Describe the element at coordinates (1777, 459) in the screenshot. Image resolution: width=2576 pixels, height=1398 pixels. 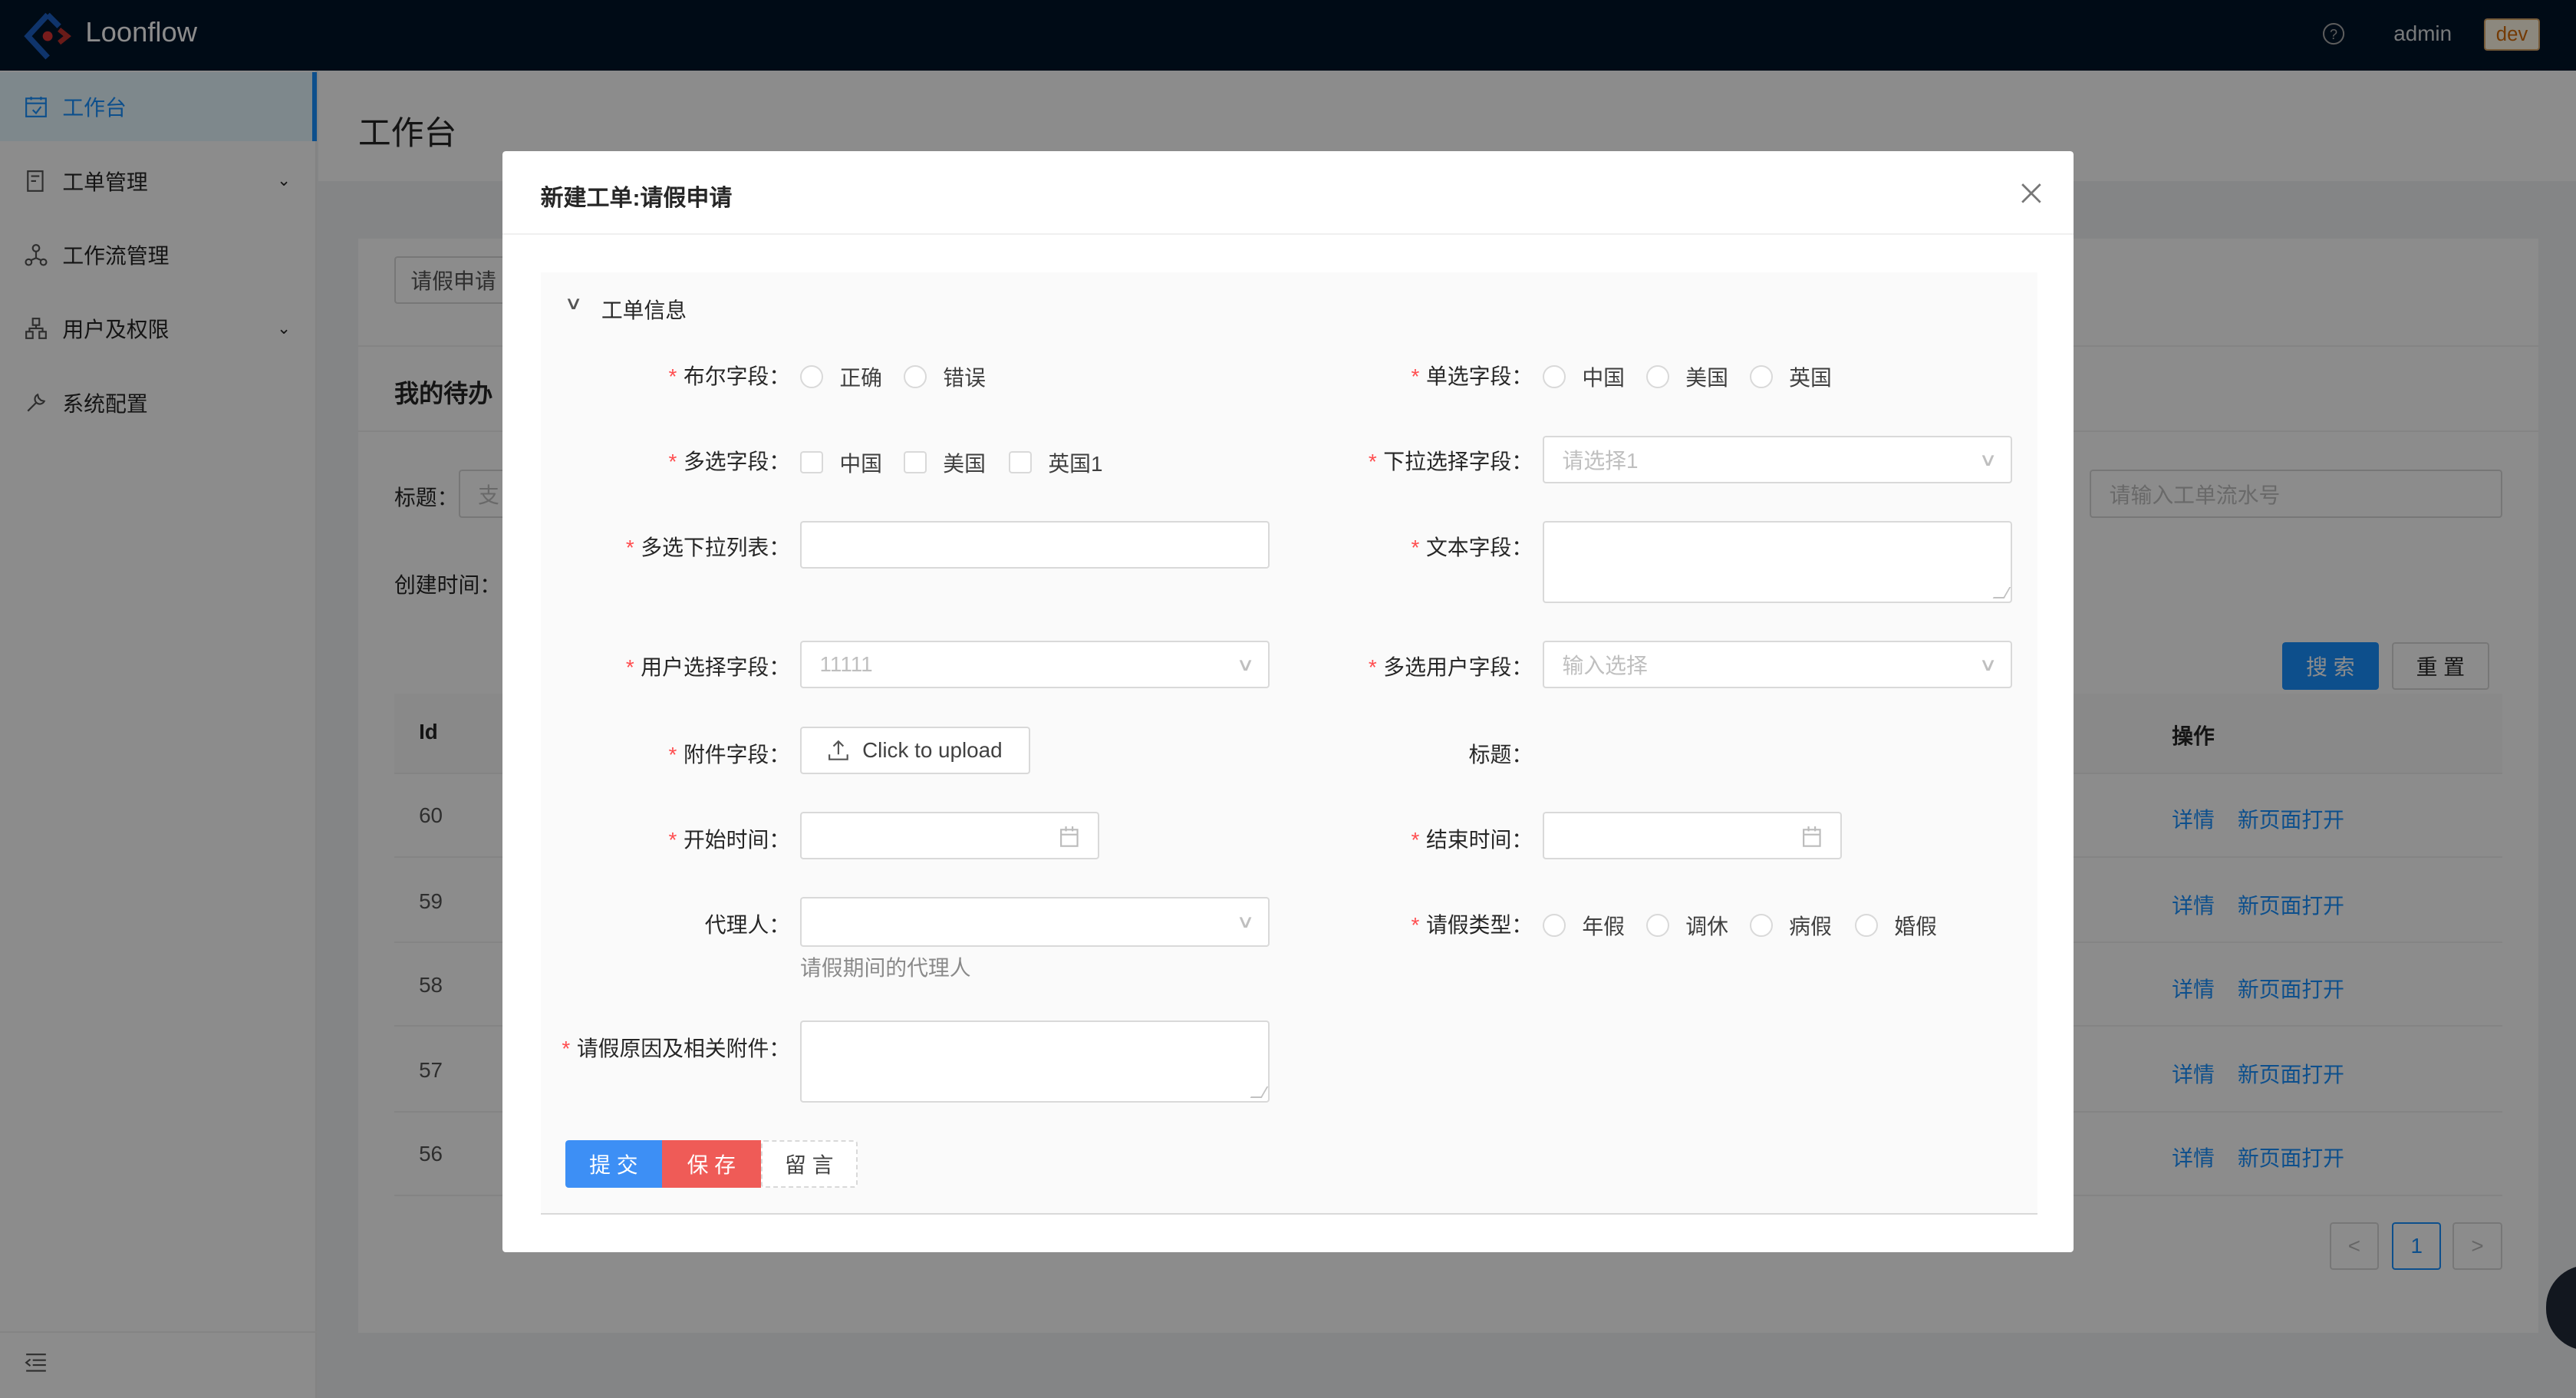
I see `dropdown-select: 请选择1 ∨` at that location.